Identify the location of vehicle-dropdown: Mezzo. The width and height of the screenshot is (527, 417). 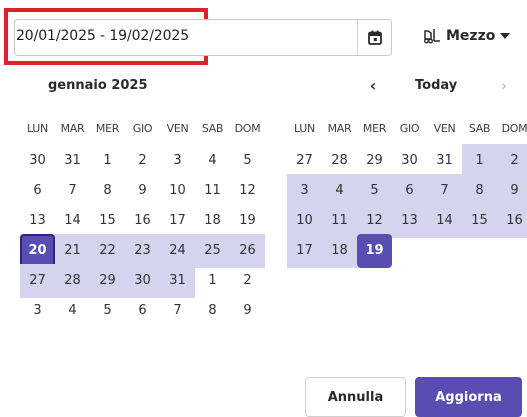
(467, 36).